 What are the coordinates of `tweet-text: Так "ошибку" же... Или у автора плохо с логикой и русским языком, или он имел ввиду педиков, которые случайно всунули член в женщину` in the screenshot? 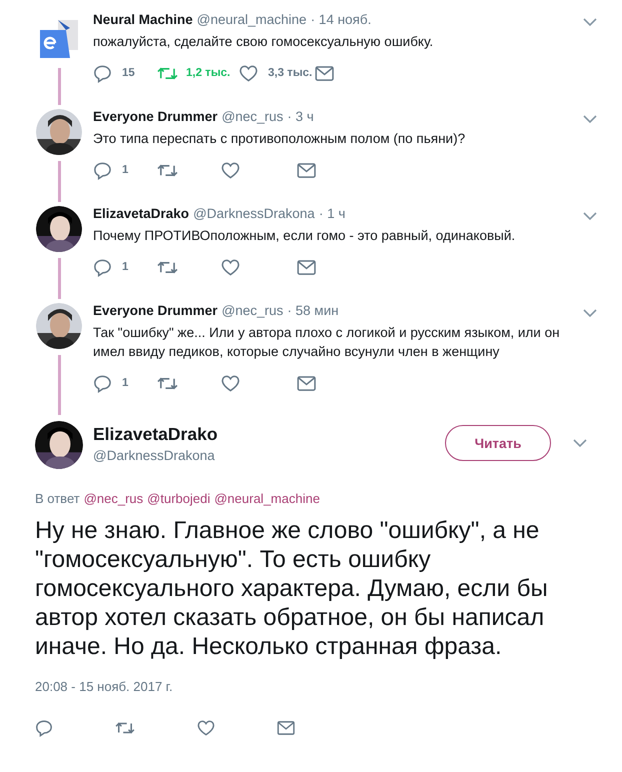 It's located at (327, 342).